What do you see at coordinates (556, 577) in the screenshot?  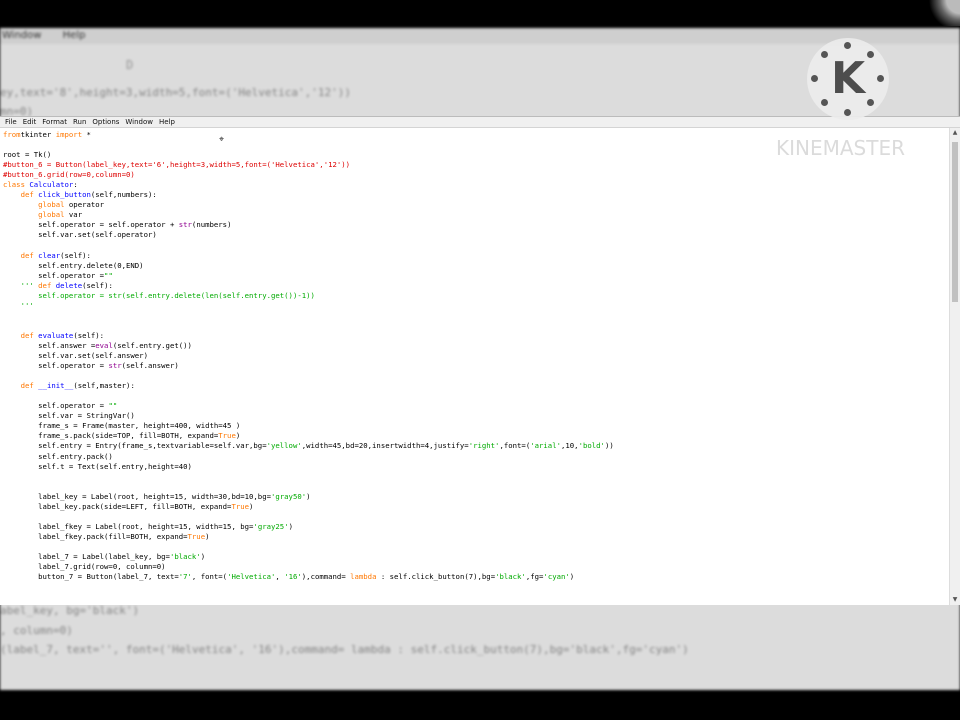 I see `code-token: 'cyan'` at bounding box center [556, 577].